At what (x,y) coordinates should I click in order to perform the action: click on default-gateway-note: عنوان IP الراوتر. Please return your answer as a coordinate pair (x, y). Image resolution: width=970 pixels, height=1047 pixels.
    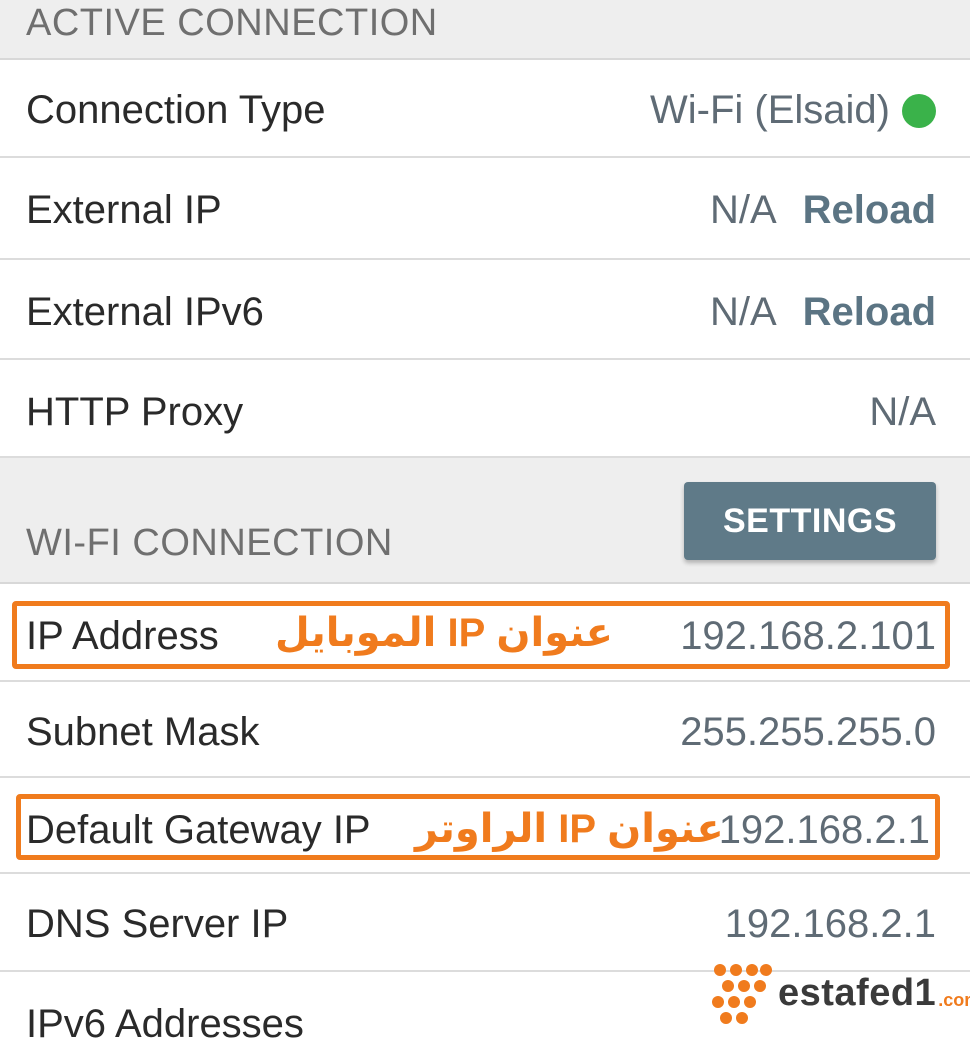
    Looking at the image, I should click on (569, 829).